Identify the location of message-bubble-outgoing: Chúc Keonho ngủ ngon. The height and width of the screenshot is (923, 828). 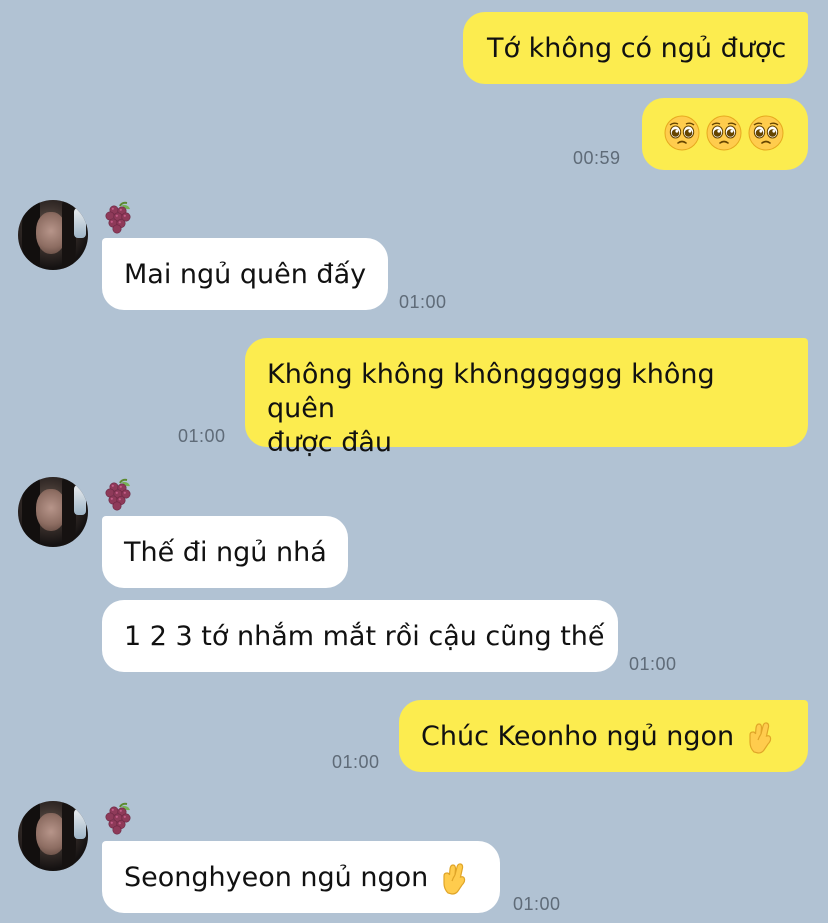
(603, 736).